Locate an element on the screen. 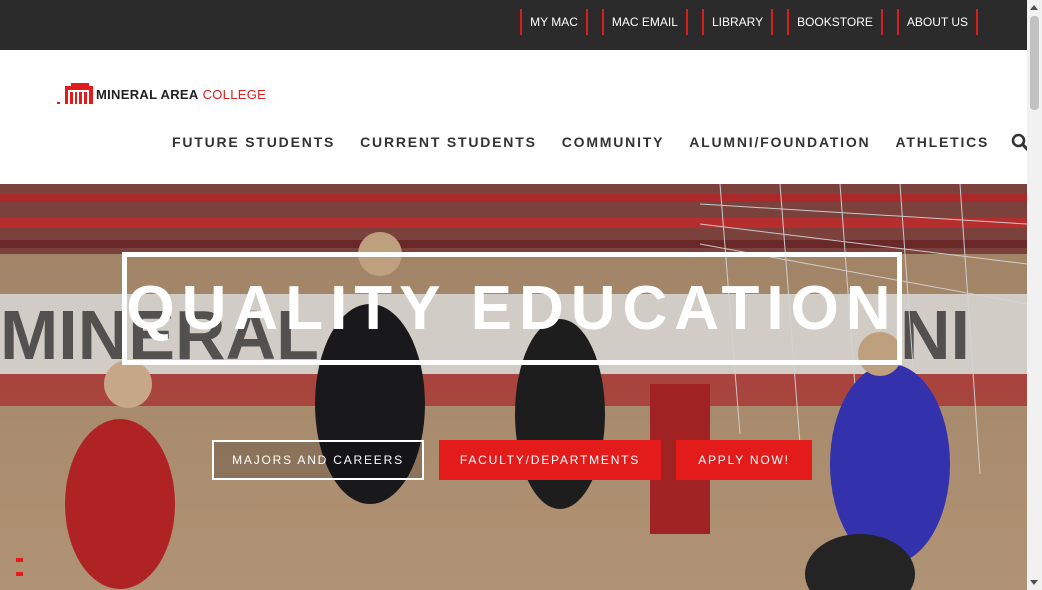  logo-wordmark: MINERAL AREA is located at coordinates (147, 94).